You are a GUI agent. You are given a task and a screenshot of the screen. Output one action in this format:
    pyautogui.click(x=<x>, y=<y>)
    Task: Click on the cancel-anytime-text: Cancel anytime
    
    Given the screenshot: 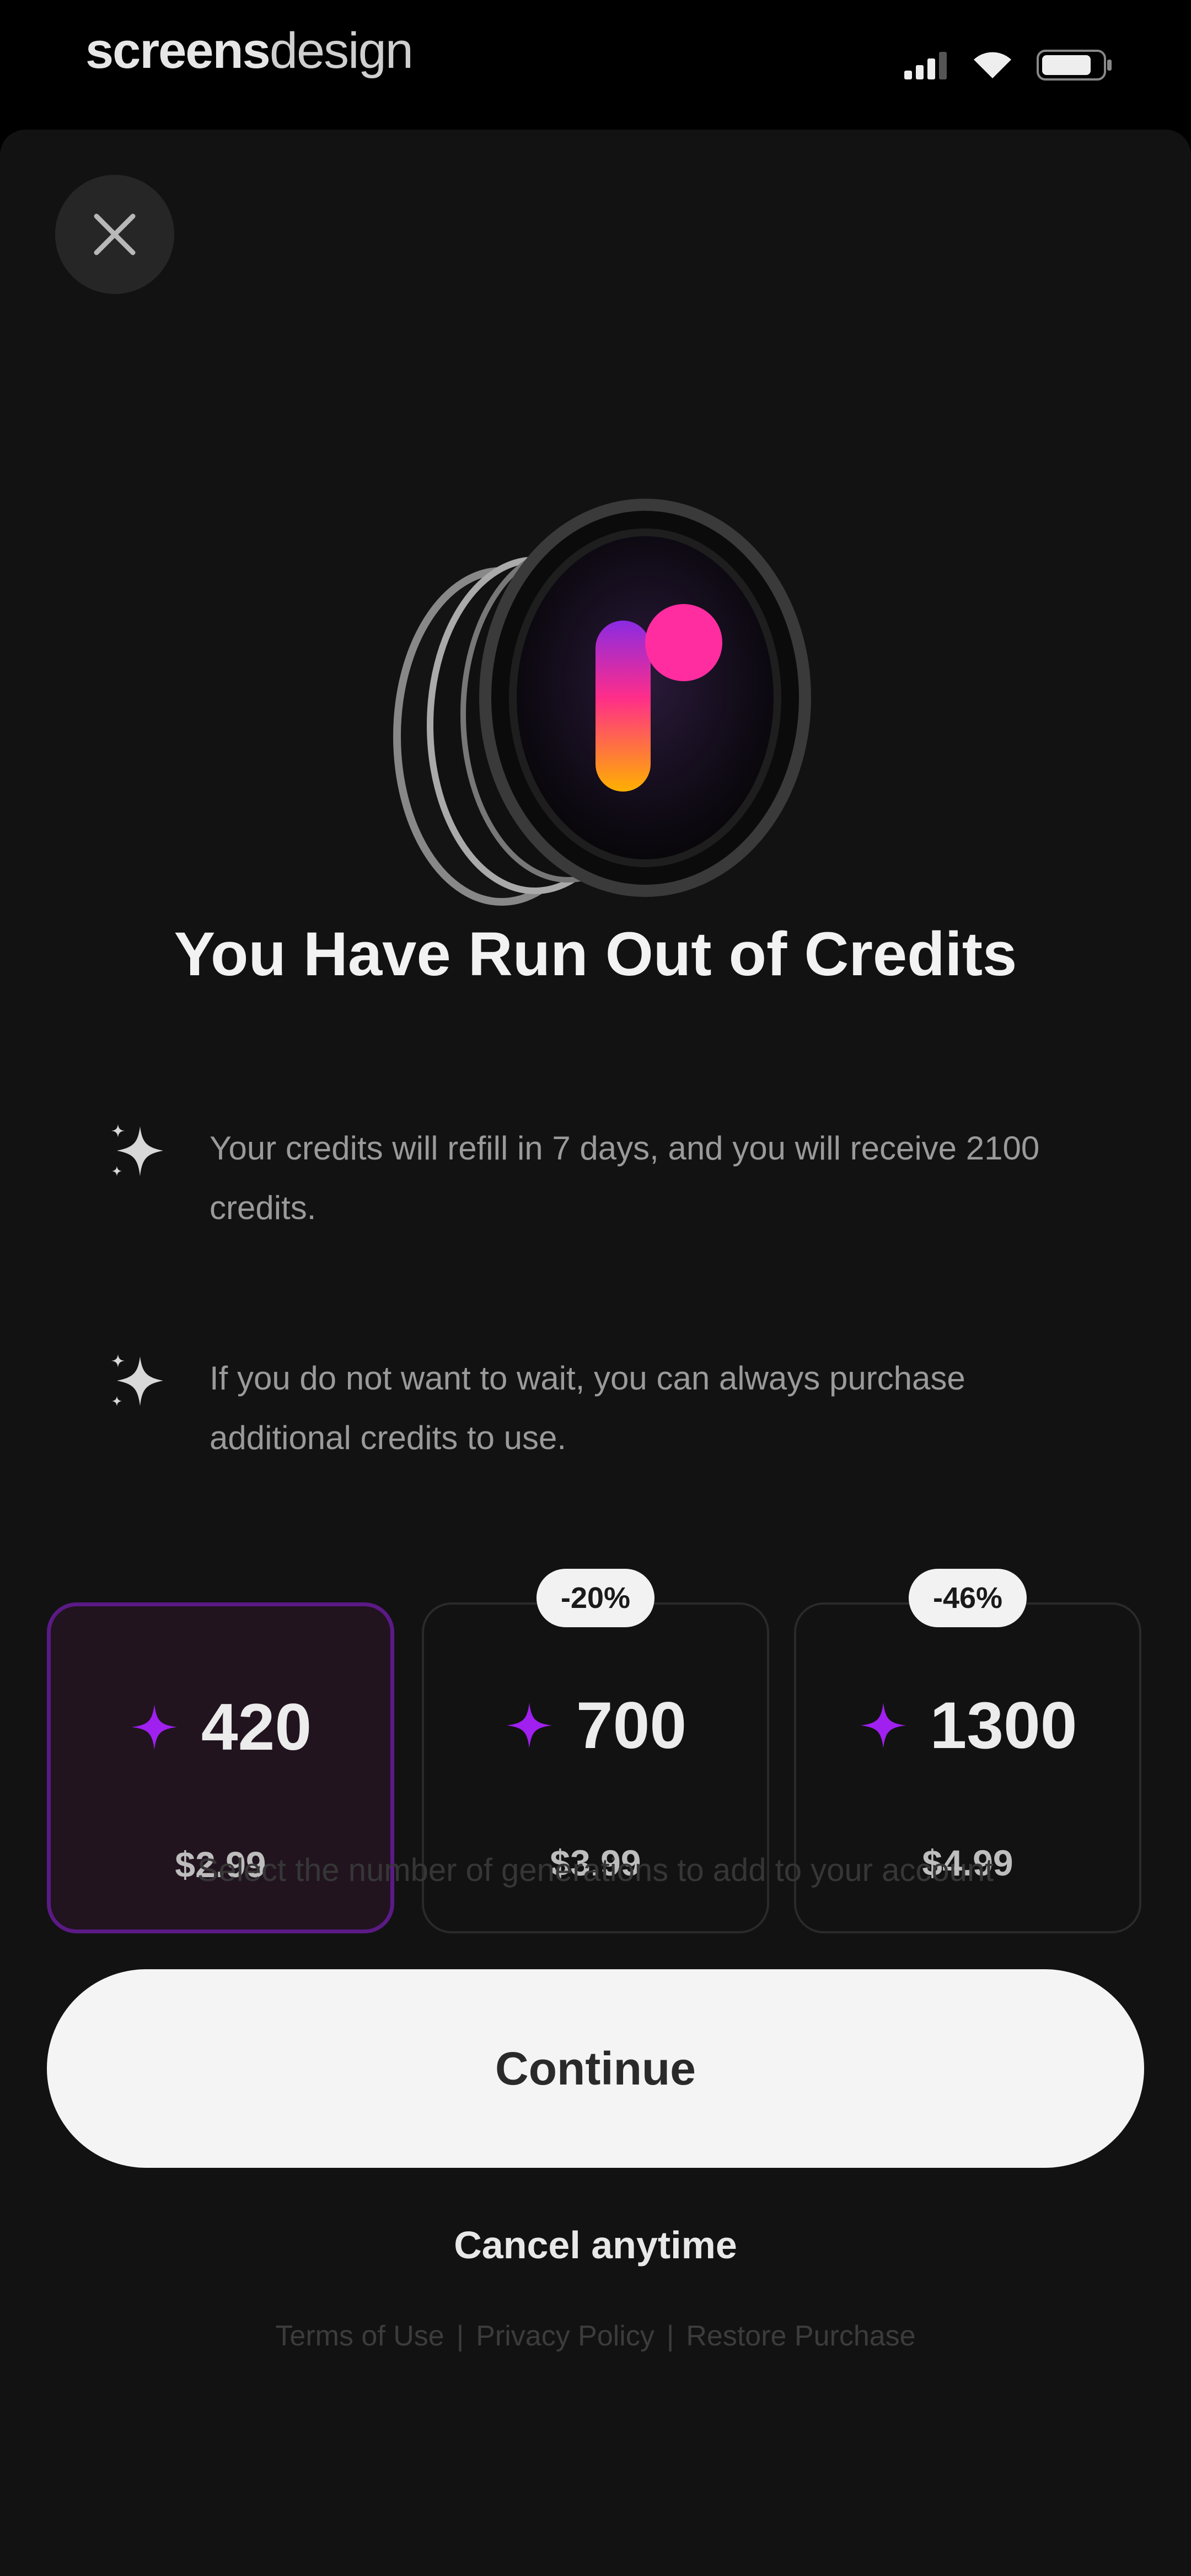 What is the action you would take?
    pyautogui.click(x=595, y=2245)
    